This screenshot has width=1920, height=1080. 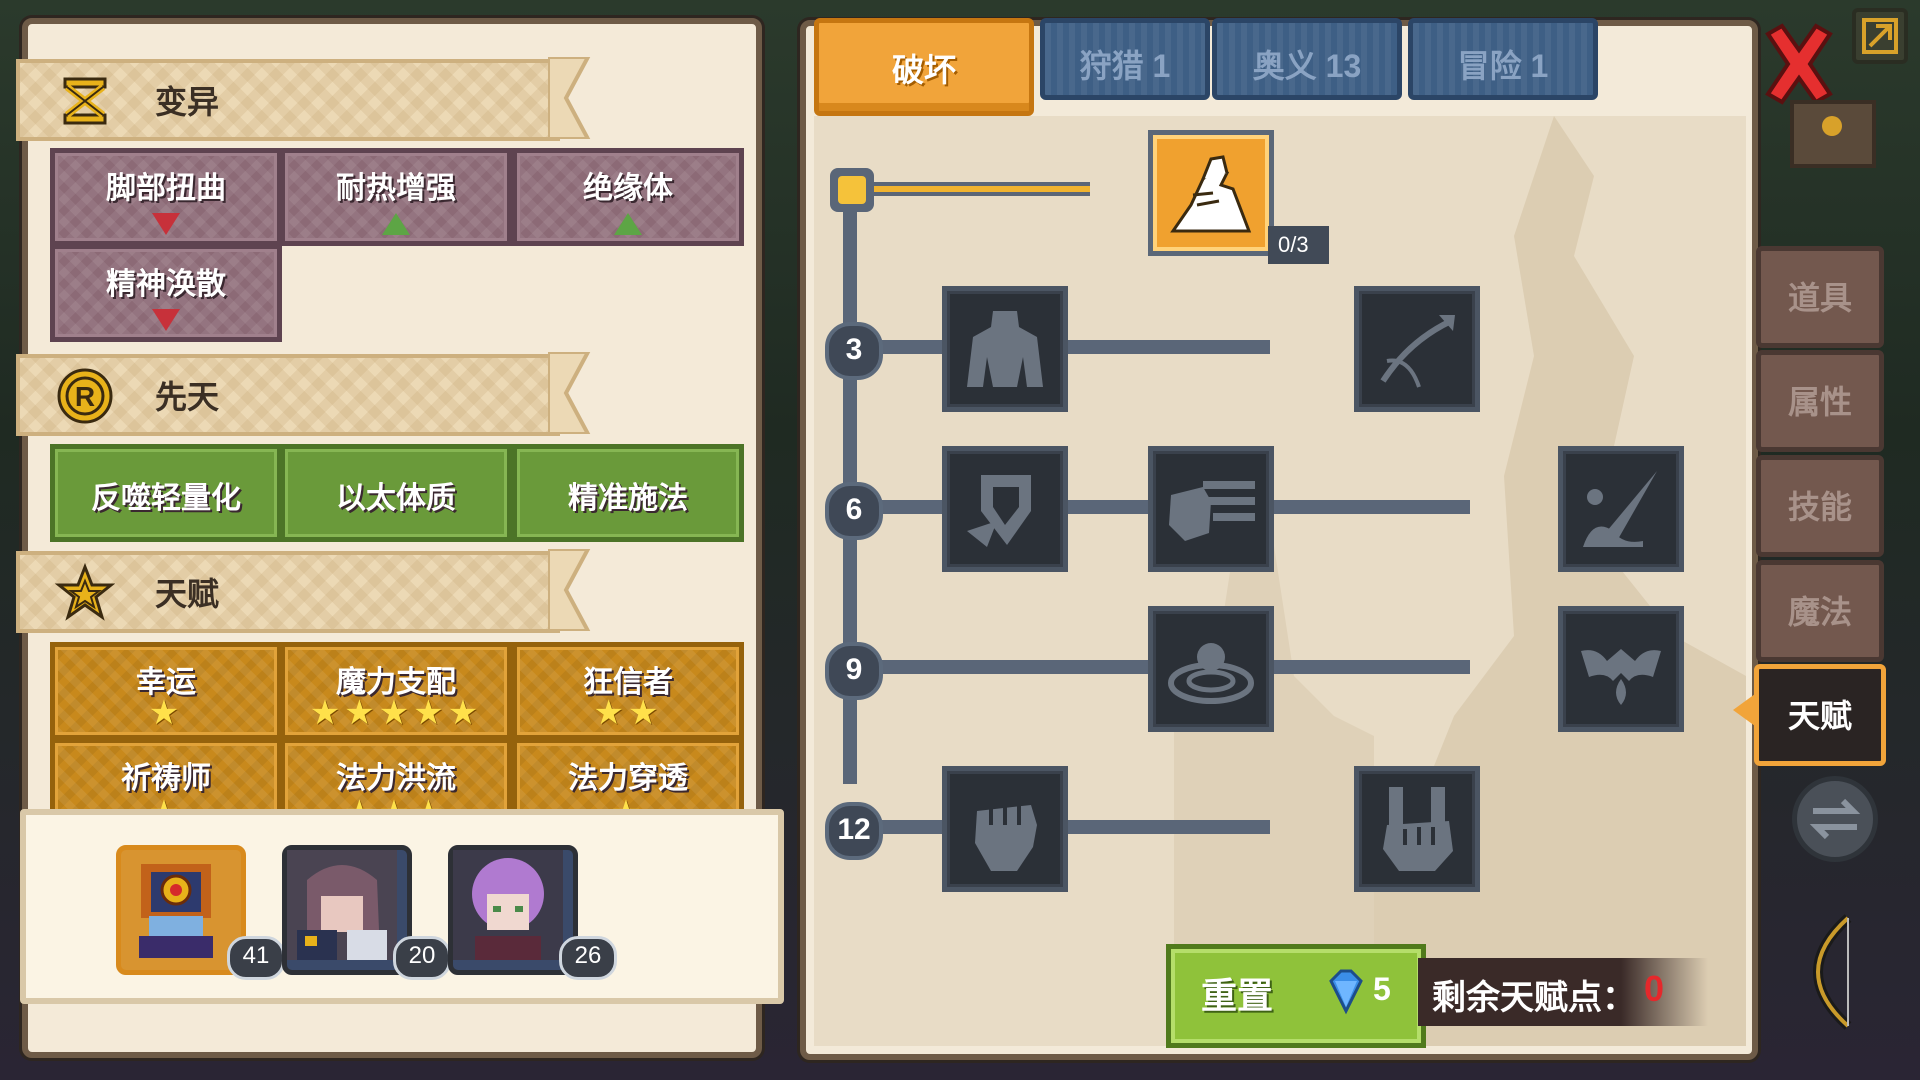 I want to click on talent-mana-control: 魔力支配 ★★★★★, so click(x=396, y=691).